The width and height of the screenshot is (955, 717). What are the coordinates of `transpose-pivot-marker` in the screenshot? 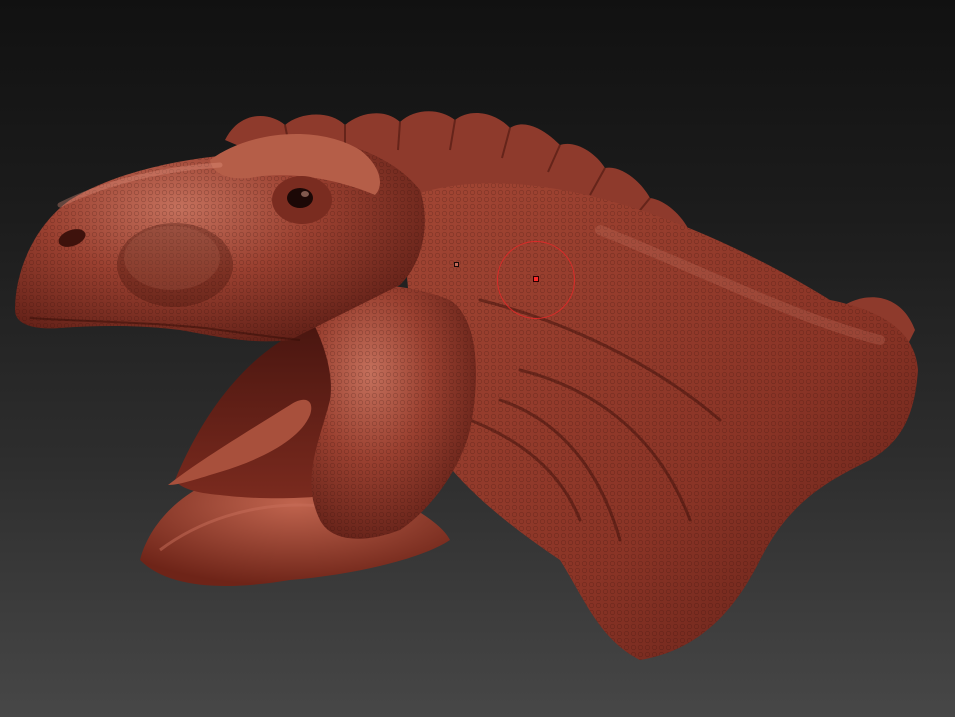 It's located at (456, 264).